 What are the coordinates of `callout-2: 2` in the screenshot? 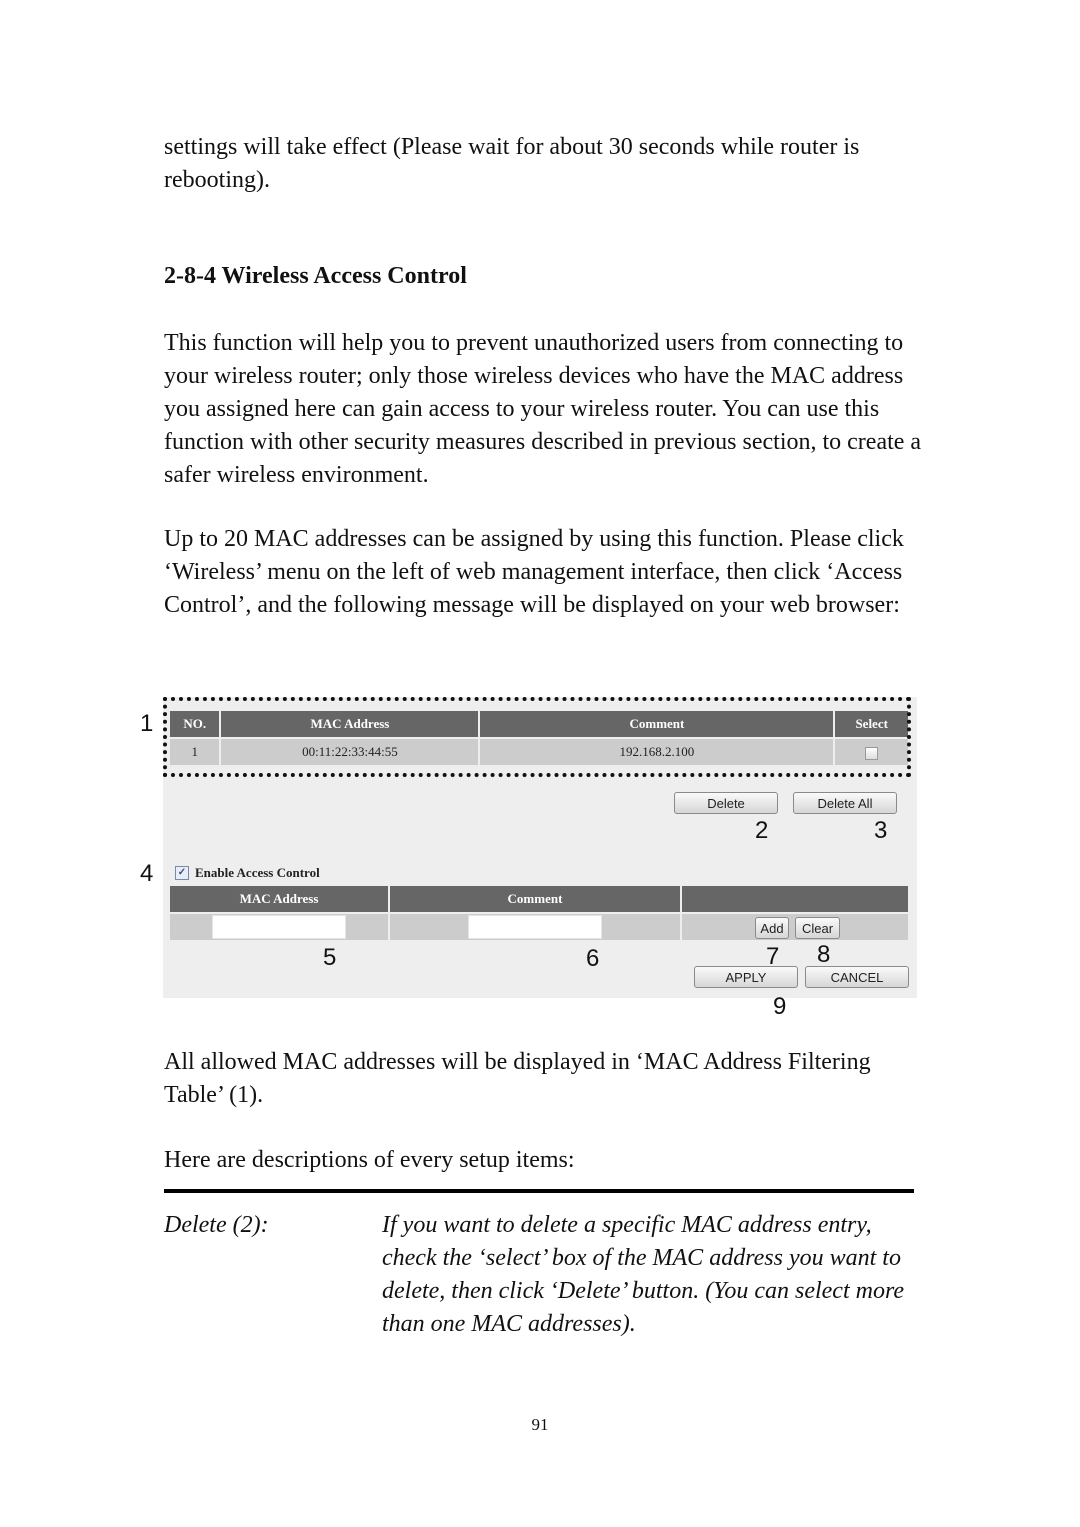 It's located at (762, 830).